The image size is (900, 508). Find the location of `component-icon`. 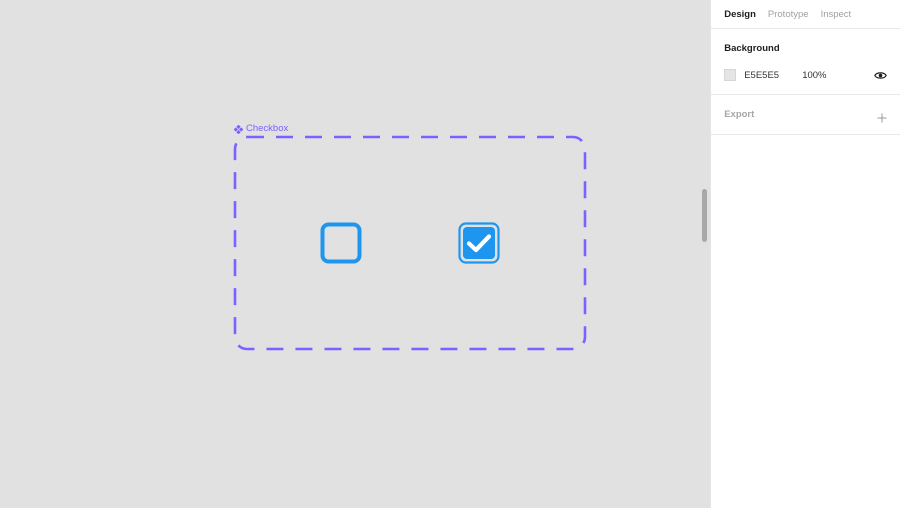

component-icon is located at coordinates (238, 129).